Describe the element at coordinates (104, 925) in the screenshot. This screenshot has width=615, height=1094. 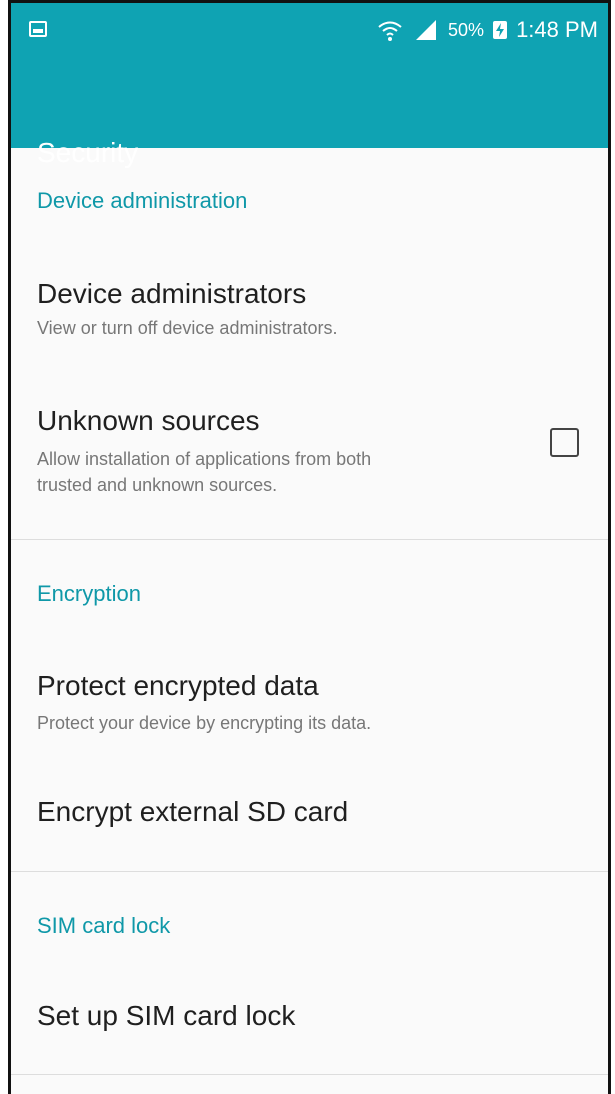
I see `section-header-sim-card-lock: SIM card lock` at that location.